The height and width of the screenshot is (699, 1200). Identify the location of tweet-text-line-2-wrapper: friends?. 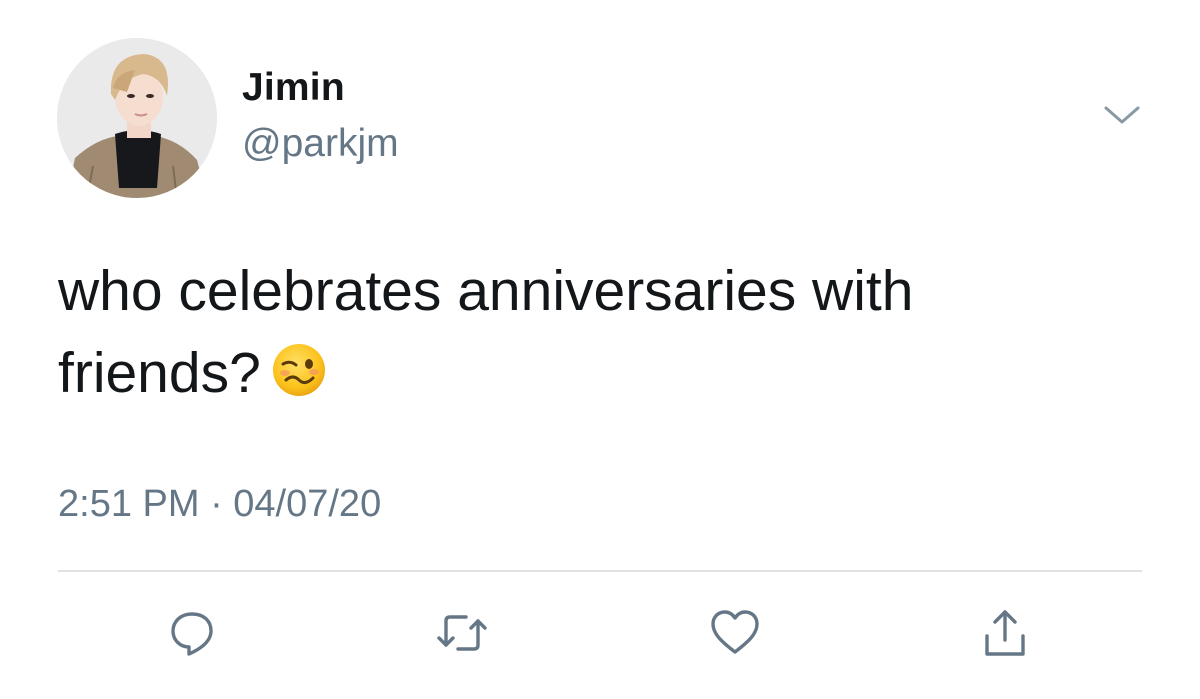
(598, 373).